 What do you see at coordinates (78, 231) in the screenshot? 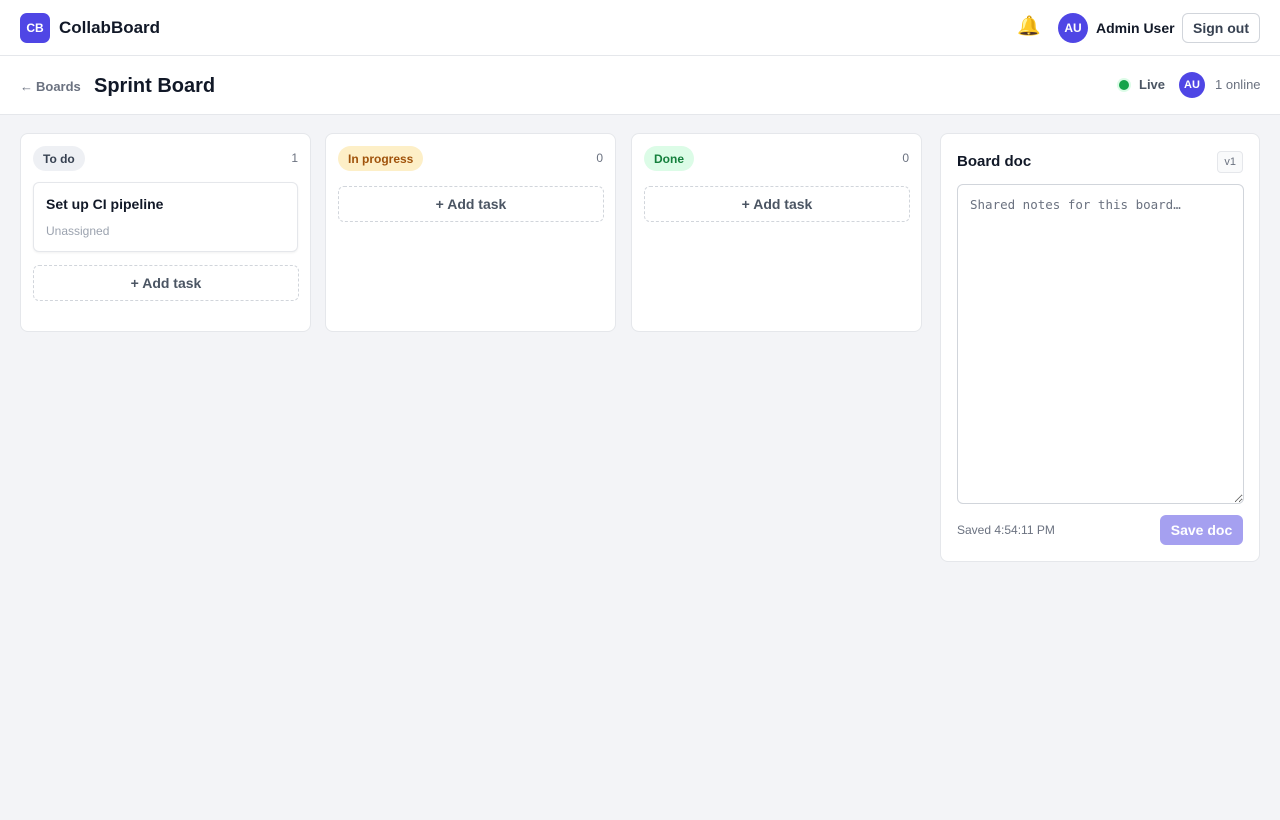
I see `task-assignee: Unassigned` at bounding box center [78, 231].